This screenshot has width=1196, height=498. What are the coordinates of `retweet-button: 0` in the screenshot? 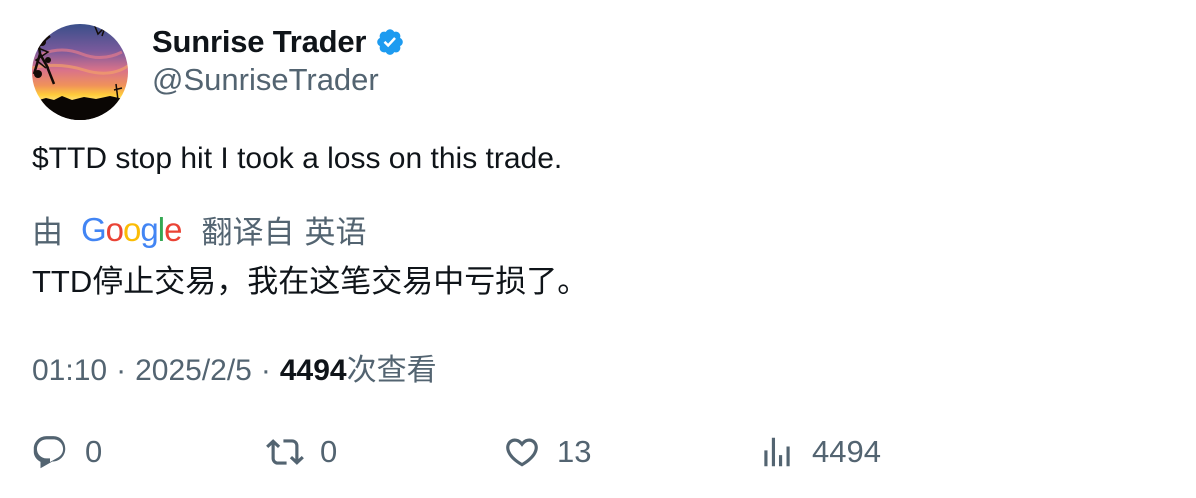 It's located at (301, 452).